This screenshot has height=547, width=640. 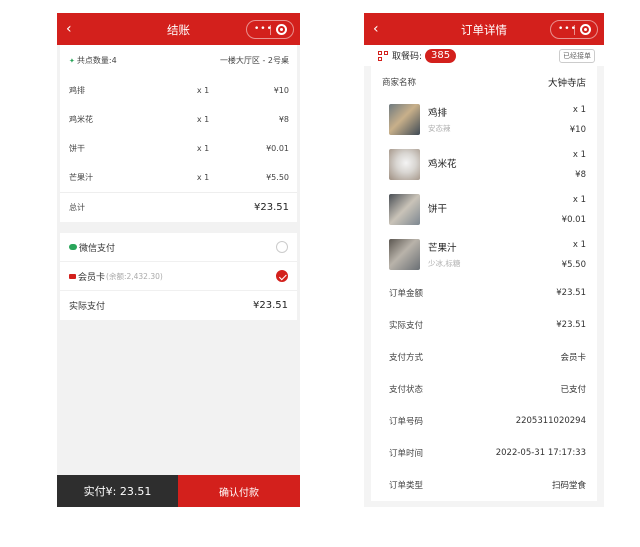 What do you see at coordinates (484, 254) in the screenshot?
I see `list-item: 芒果汁 少冰,标糖 x 1 ¥5.50` at bounding box center [484, 254].